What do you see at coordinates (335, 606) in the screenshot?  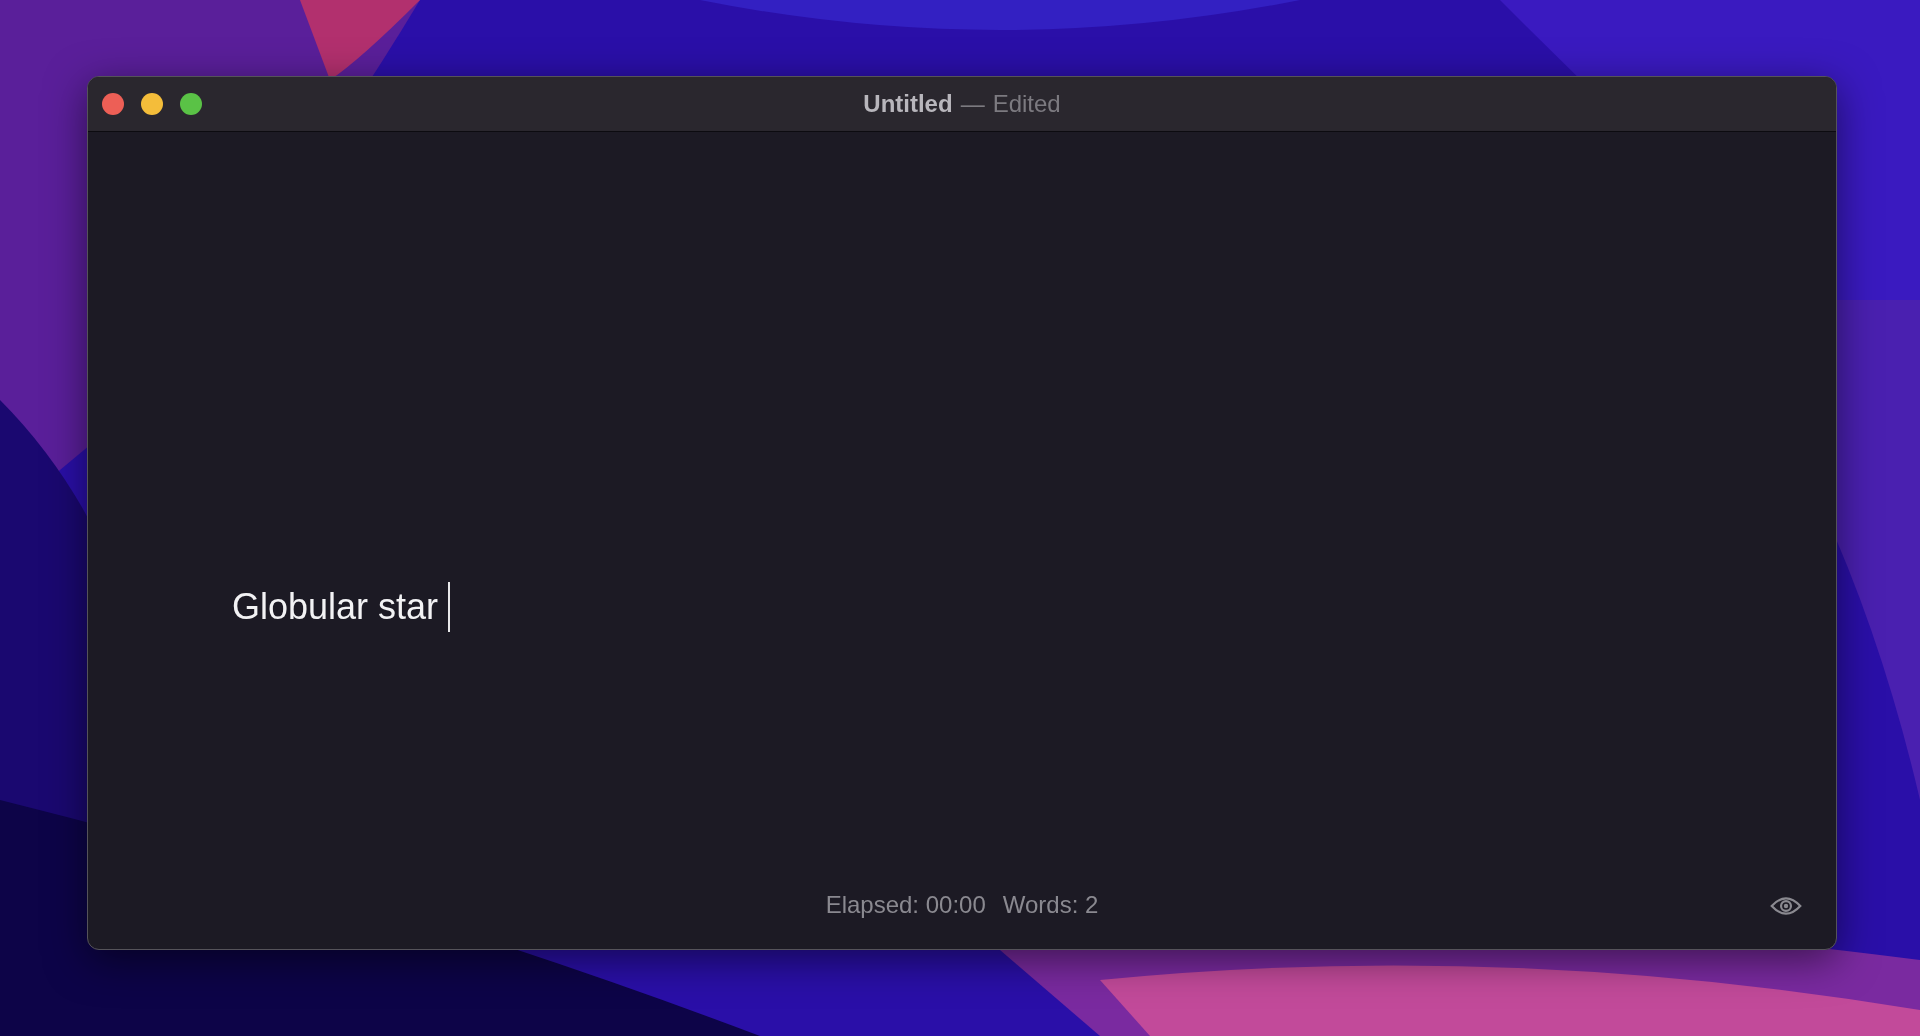 I see `editor-text: Globular star` at bounding box center [335, 606].